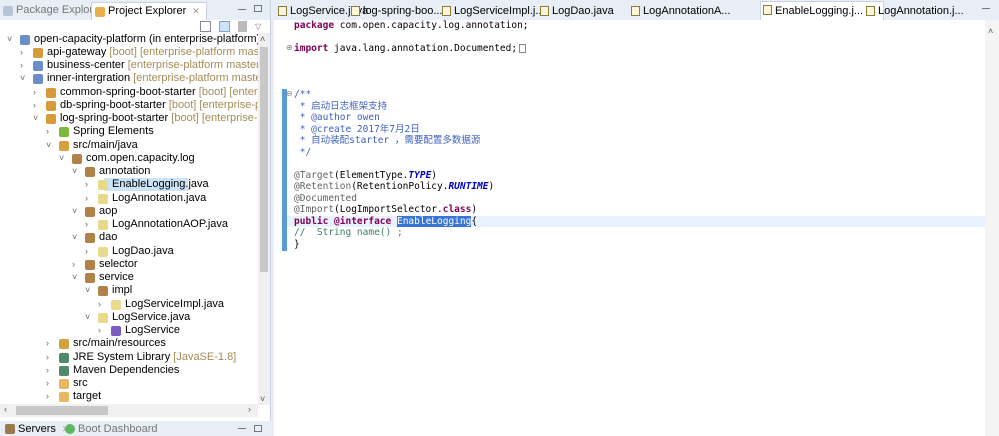 This screenshot has height=436, width=999. I want to click on item-name: LogAnnotationAOP.java, so click(170, 224).